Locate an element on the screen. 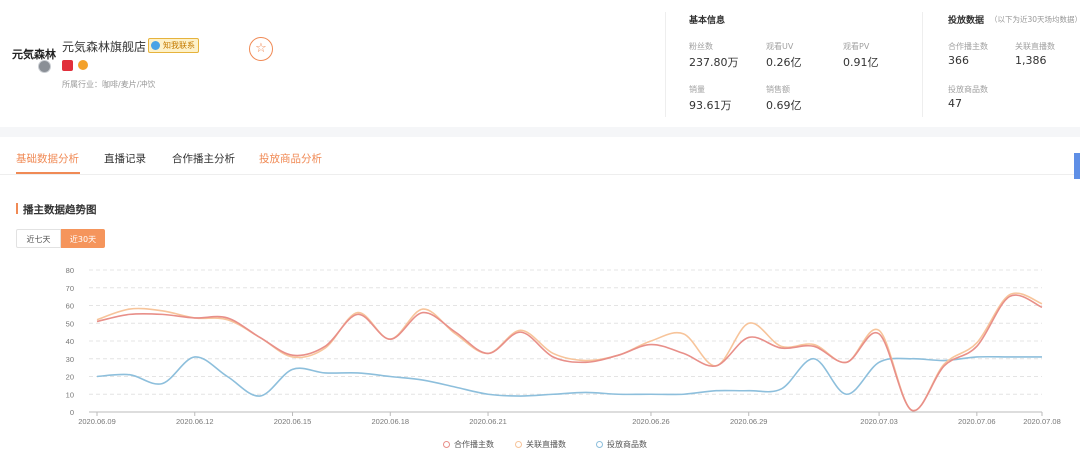 This screenshot has height=461, width=1080. shop-name: 元気森林旗舰店 is located at coordinates (104, 47).